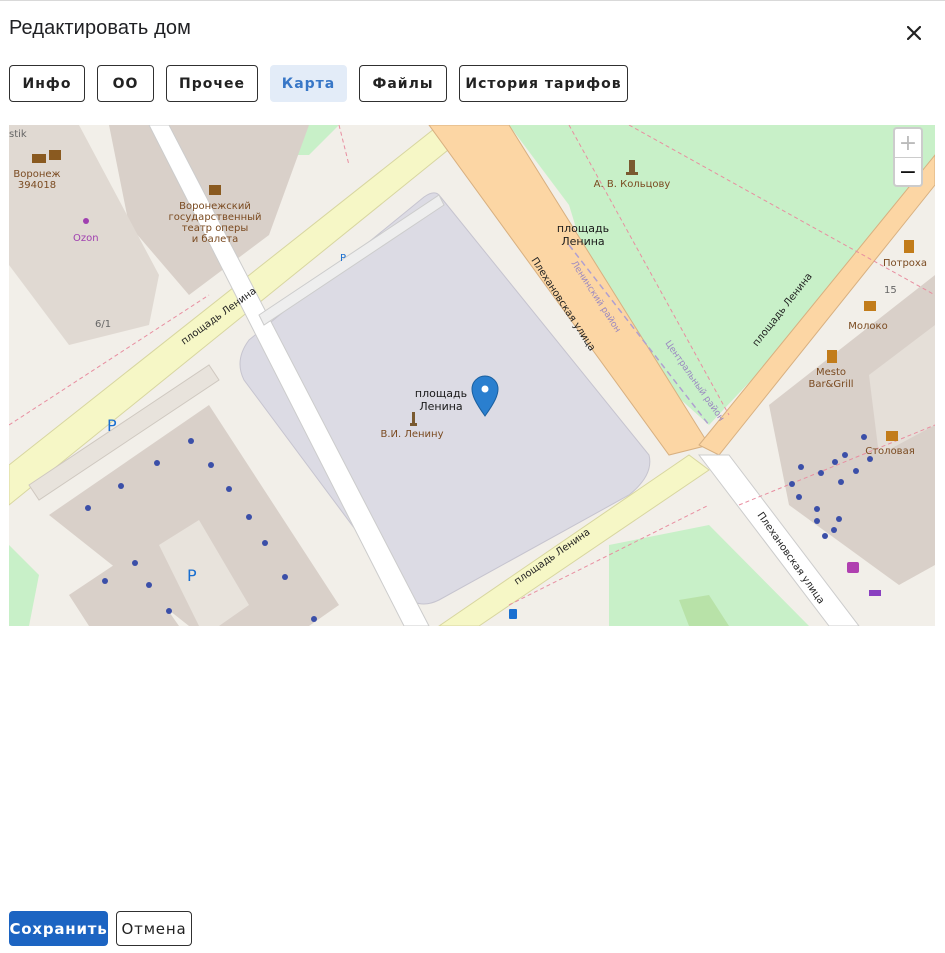 The image size is (945, 953). I want to click on zoom-out-button: −, so click(908, 172).